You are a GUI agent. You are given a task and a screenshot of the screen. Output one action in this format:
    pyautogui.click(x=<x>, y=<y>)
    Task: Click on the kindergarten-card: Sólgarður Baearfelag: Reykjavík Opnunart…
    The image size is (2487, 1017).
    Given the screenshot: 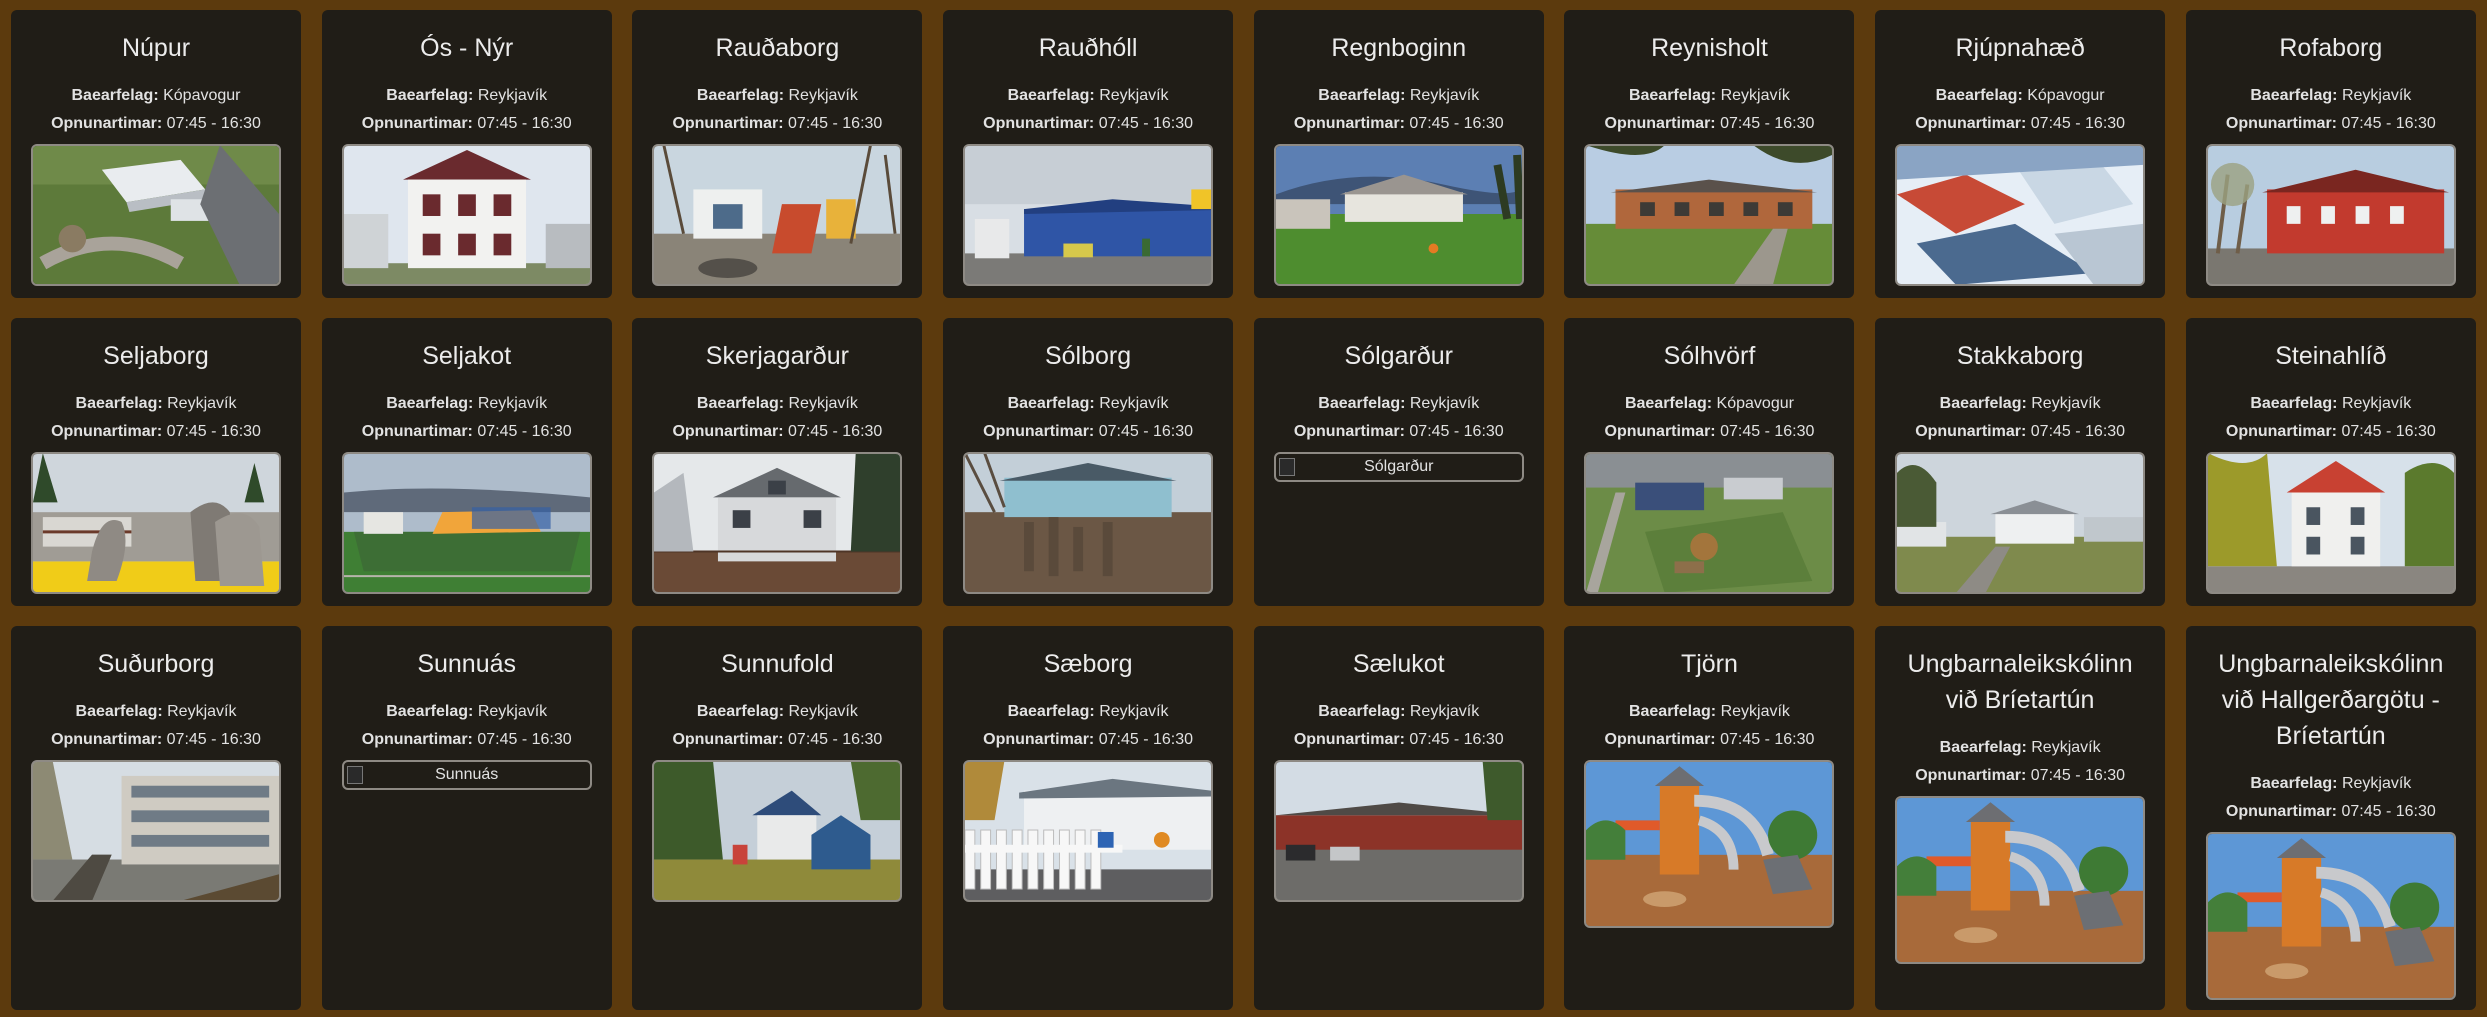 What is the action you would take?
    pyautogui.click(x=1398, y=462)
    